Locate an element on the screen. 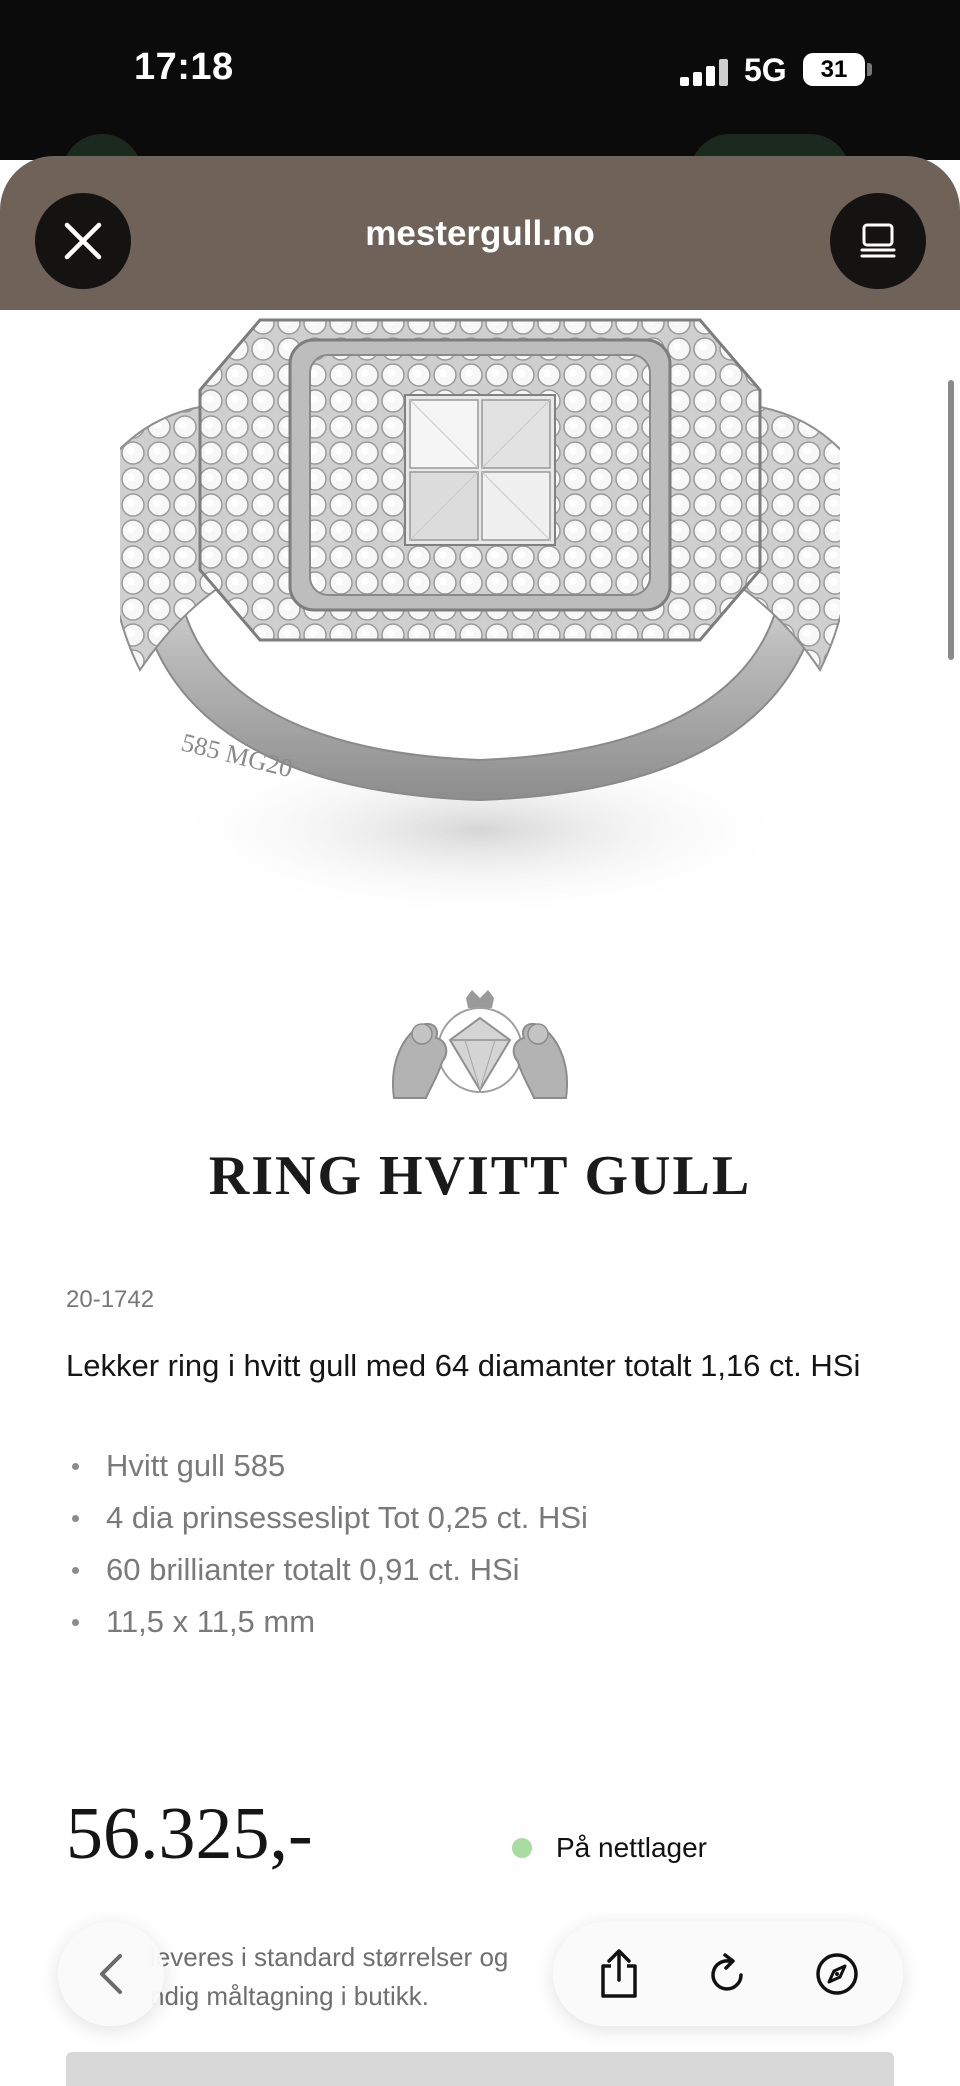  reload-button is located at coordinates (728, 1974).